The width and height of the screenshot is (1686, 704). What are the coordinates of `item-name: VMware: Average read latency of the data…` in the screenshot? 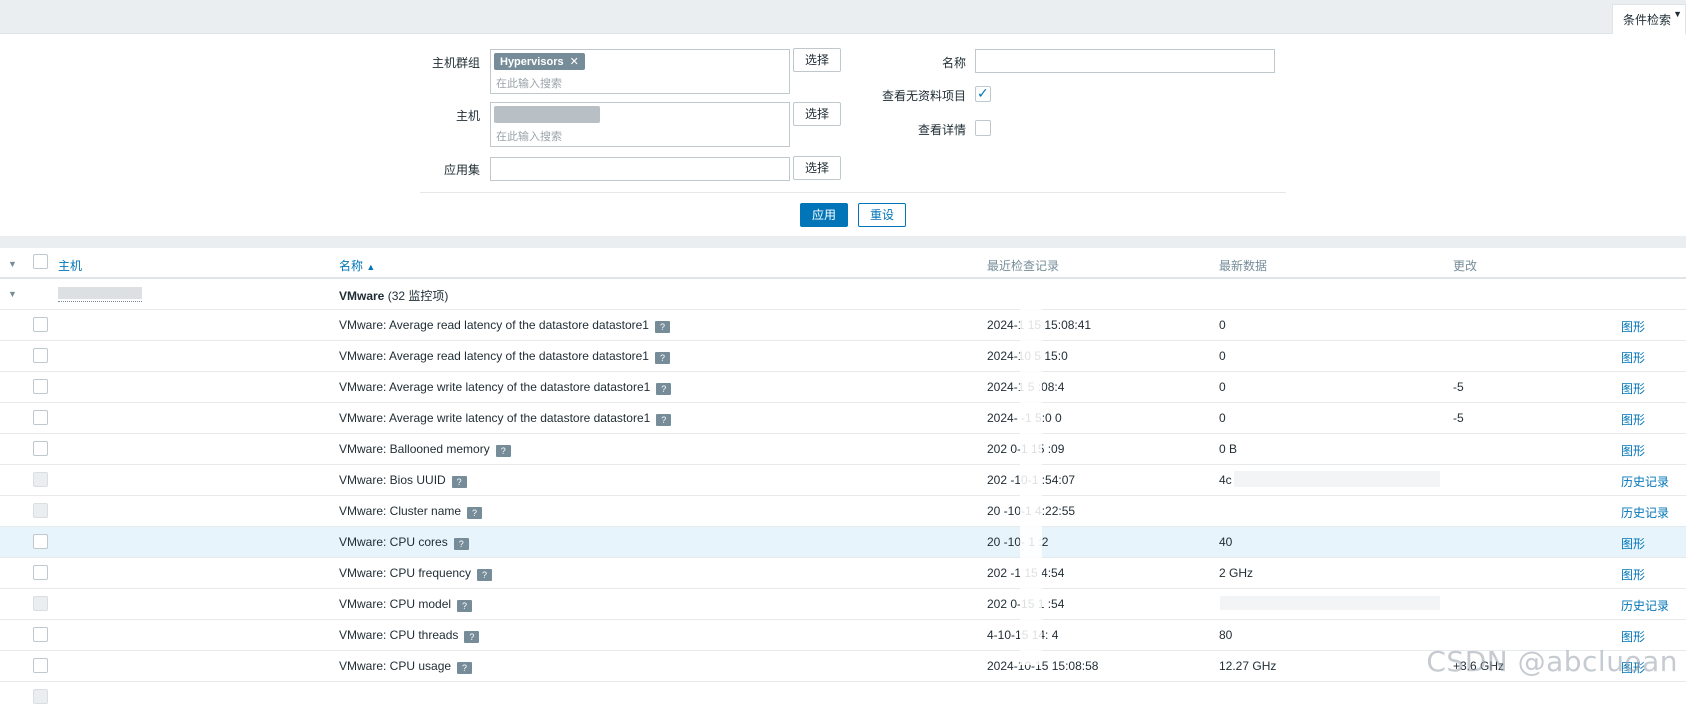 It's located at (504, 356).